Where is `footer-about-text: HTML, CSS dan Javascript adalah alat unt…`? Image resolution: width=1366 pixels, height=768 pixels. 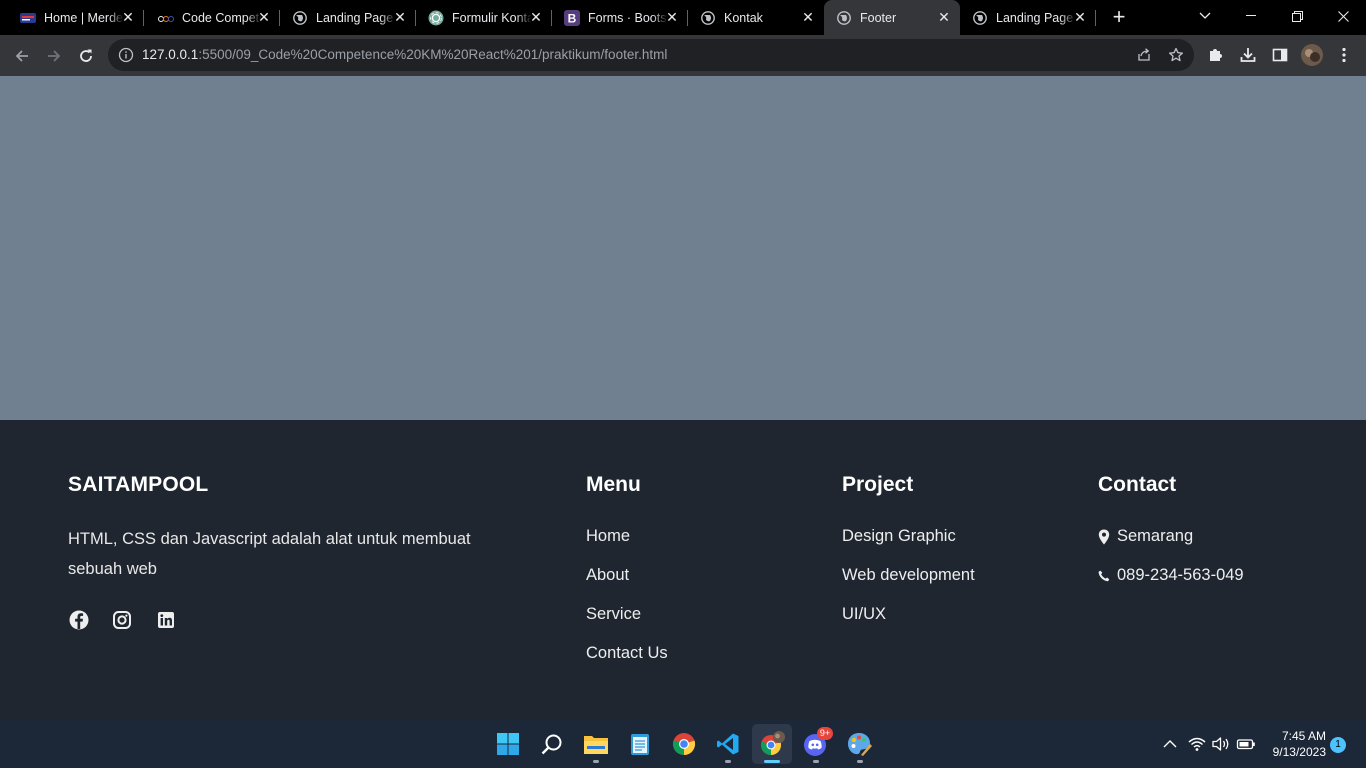 footer-about-text: HTML, CSS dan Javascript adalah alat unt… is located at coordinates (269, 554).